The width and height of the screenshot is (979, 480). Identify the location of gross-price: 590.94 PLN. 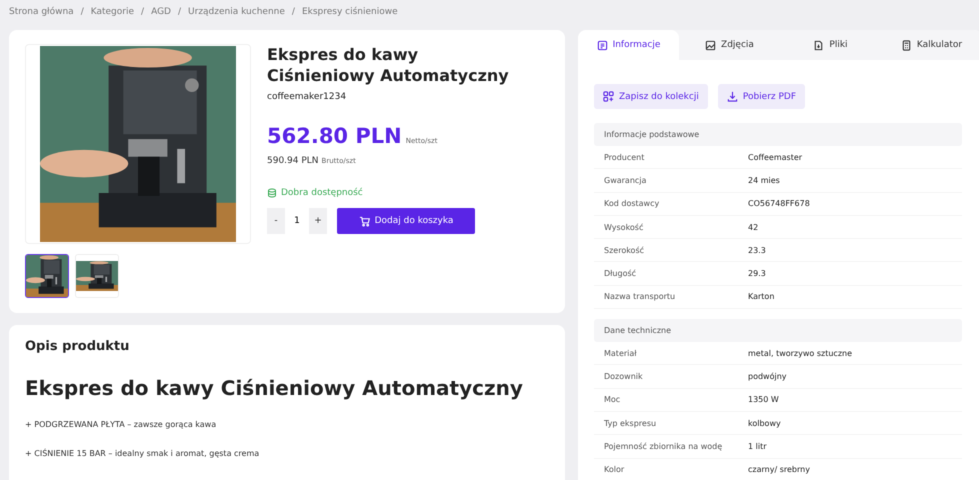
(293, 161).